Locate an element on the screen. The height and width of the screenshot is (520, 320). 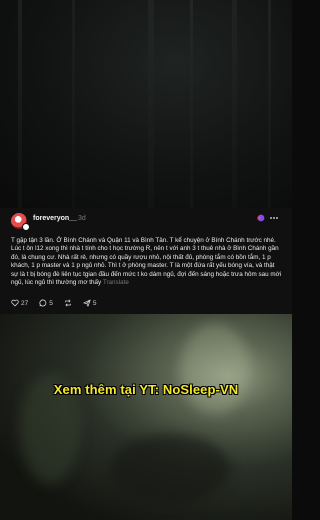
share-button: 5 is located at coordinates (90, 303).